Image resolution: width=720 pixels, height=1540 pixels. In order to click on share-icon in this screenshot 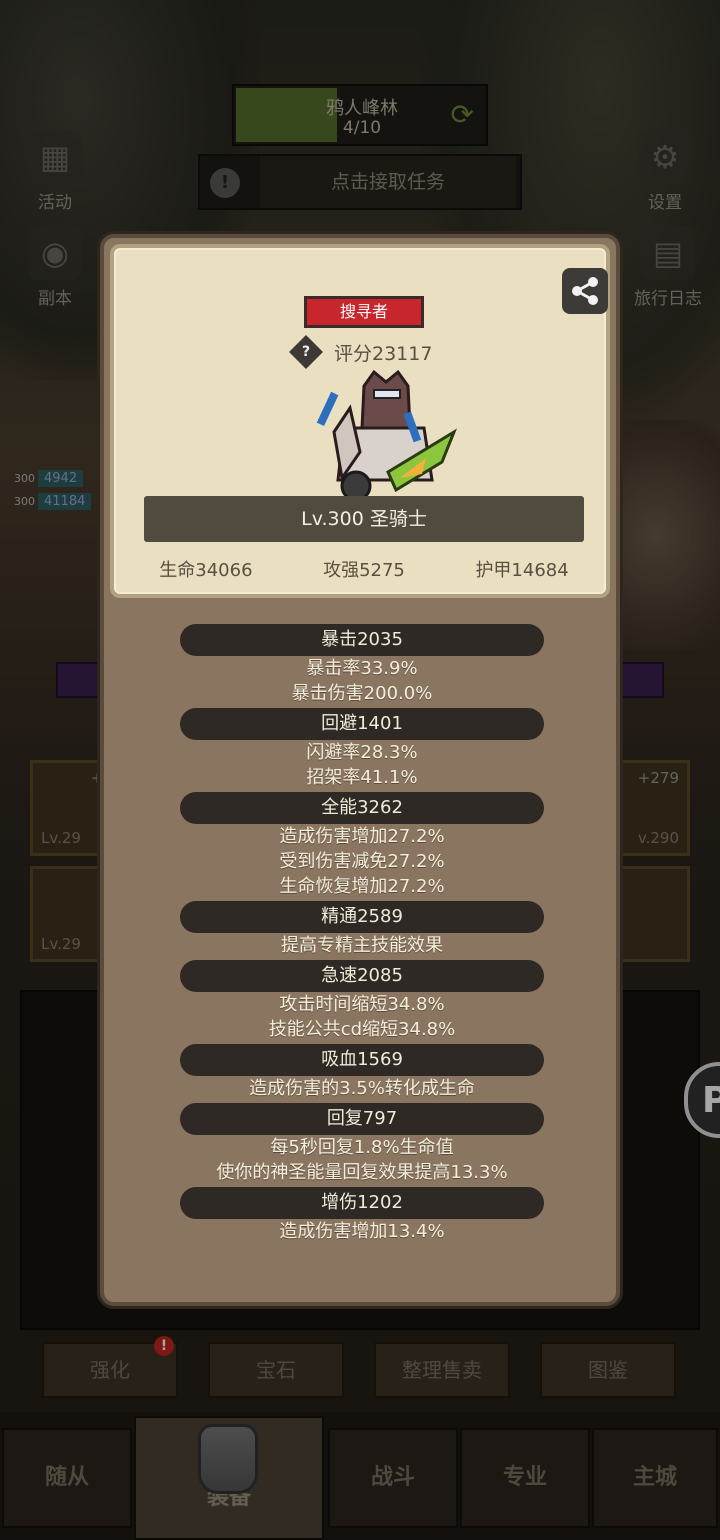, I will do `click(585, 291)`.